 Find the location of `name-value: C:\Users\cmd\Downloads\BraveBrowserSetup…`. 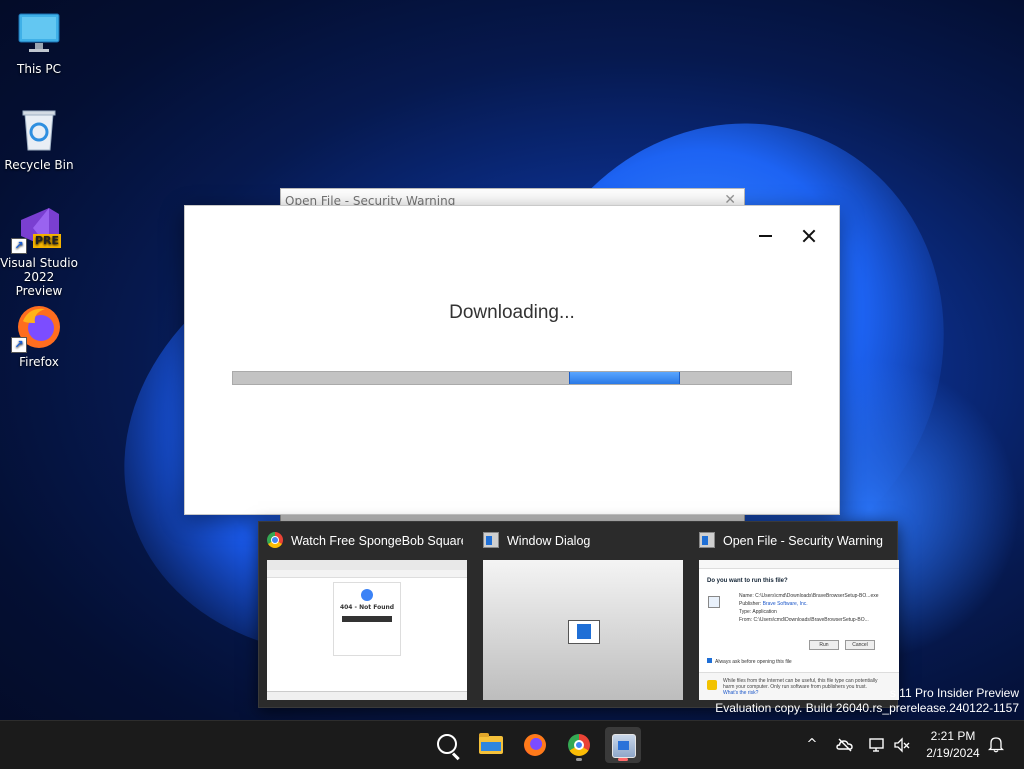

name-value: C:\Users\cmd\Downloads\BraveBrowserSetup… is located at coordinates (817, 596).